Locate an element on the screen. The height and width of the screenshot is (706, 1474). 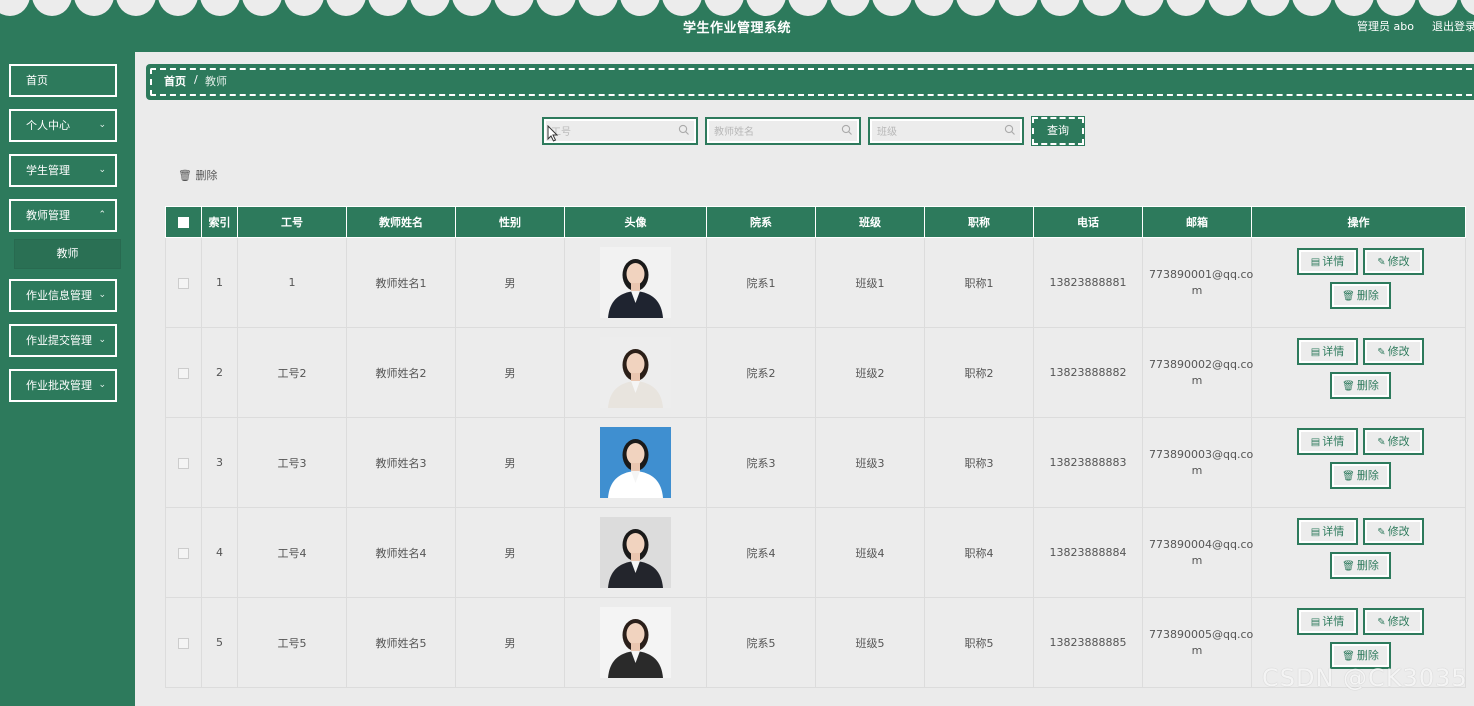
admin-user-label: 管理员 abo is located at coordinates (1385, 26).